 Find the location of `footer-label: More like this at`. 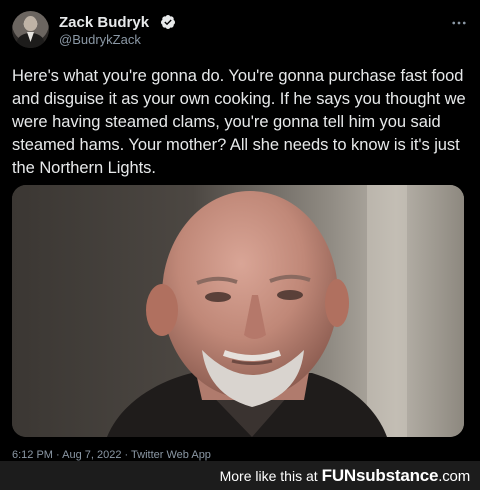

footer-label: More like this at is located at coordinates (268, 475).